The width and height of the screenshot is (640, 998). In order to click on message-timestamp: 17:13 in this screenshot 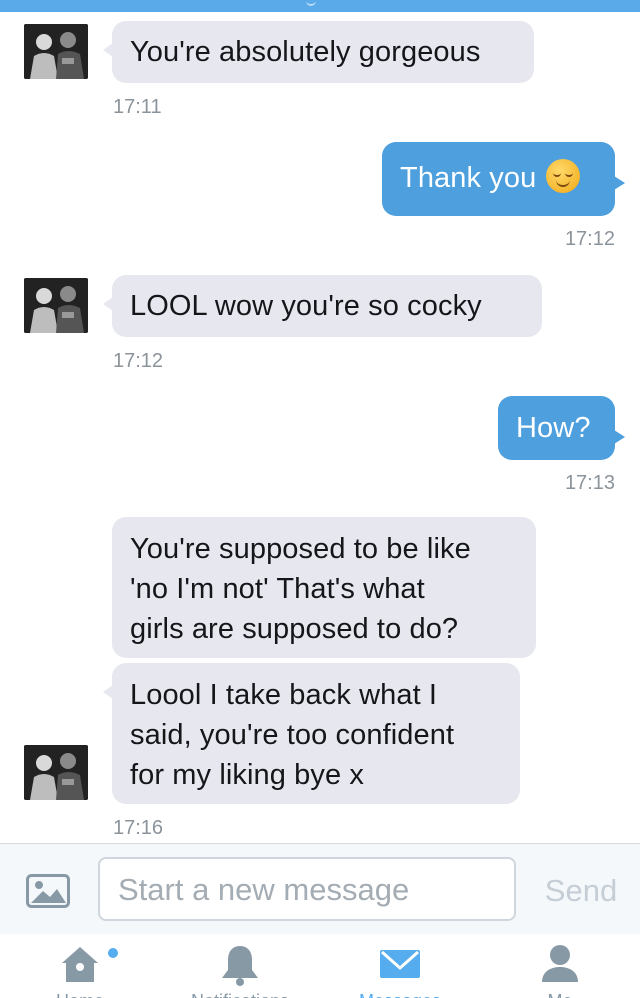, I will do `click(589, 483)`.